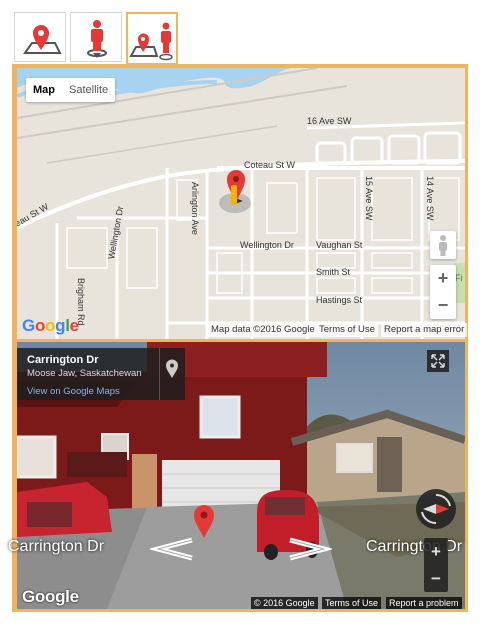 The width and height of the screenshot is (483, 635). Describe the element at coordinates (56, 547) in the screenshot. I see `street-label-left: Carrington Dr` at that location.